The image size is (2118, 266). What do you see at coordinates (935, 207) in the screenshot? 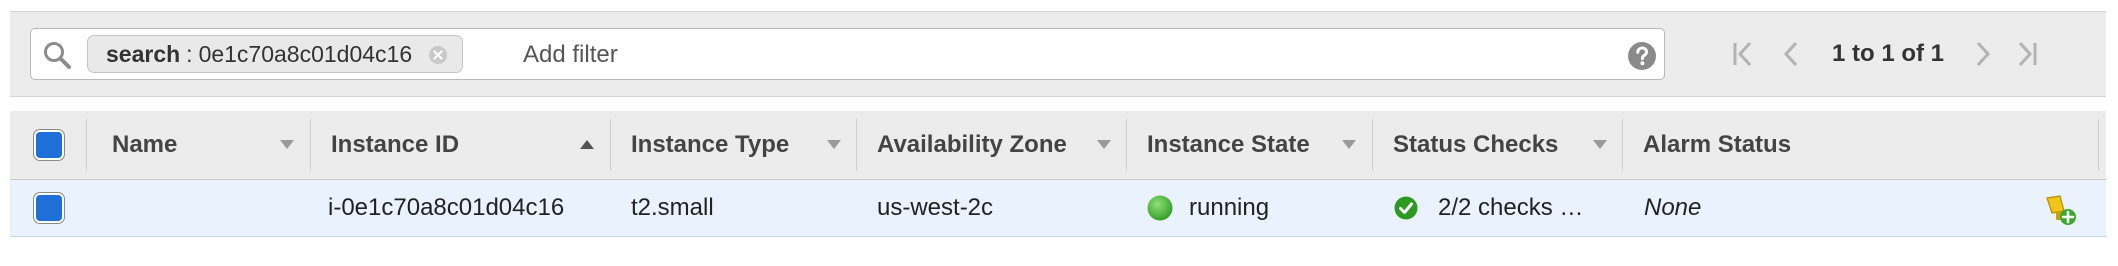
I see `cell-availability-zone: us-west-2c` at bounding box center [935, 207].